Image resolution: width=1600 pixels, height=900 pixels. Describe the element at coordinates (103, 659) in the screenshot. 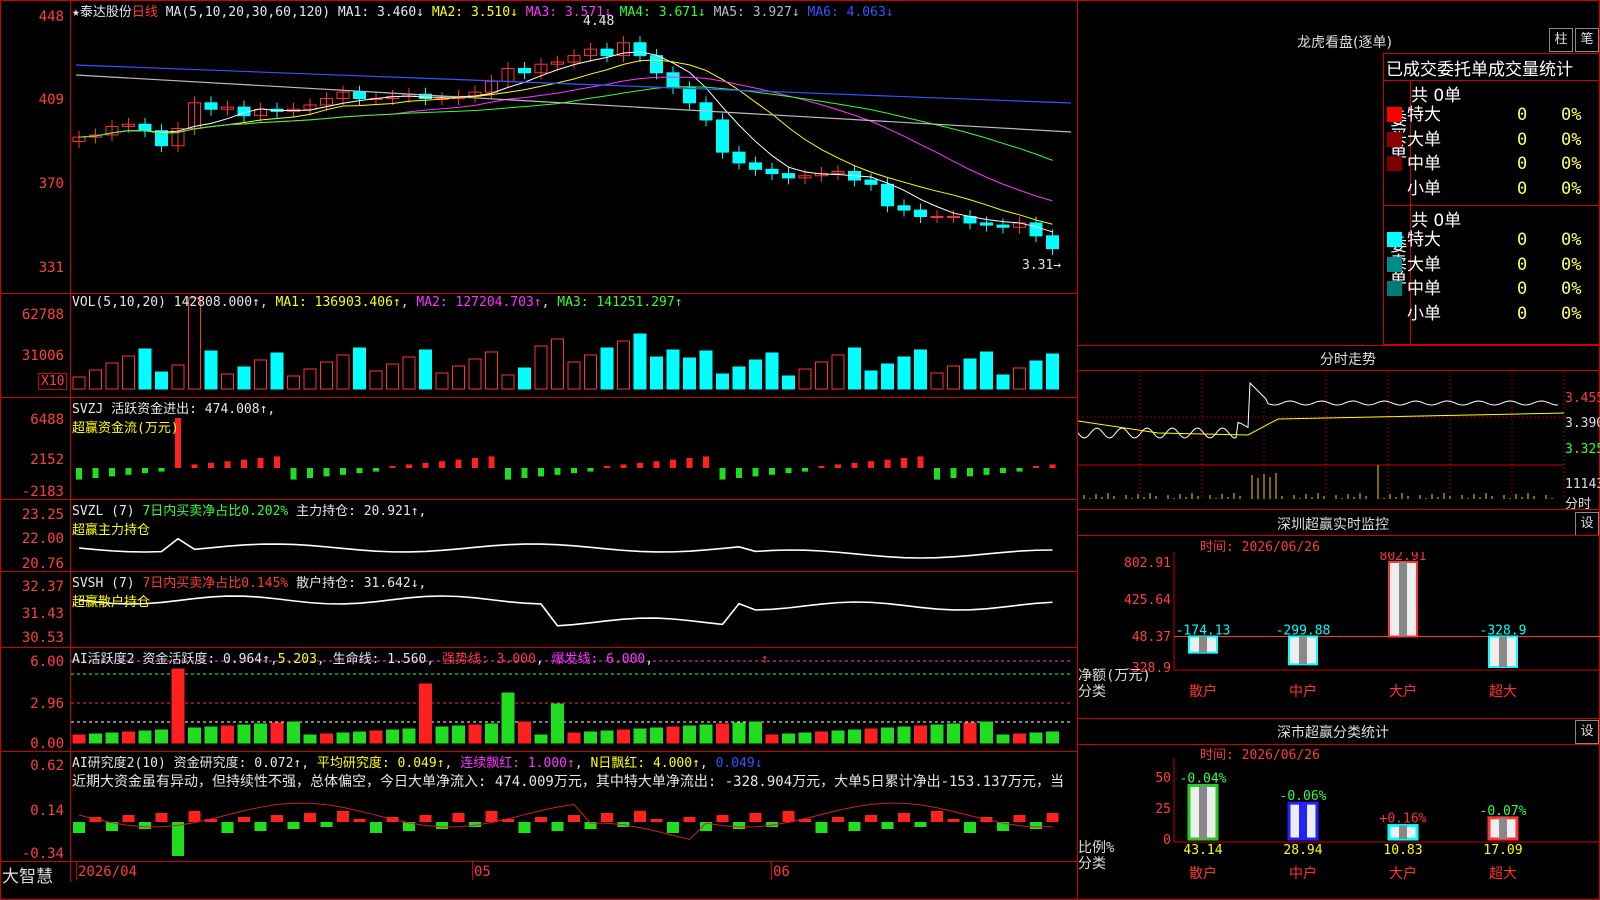

I see `ai1-label: AI活跃度2` at that location.